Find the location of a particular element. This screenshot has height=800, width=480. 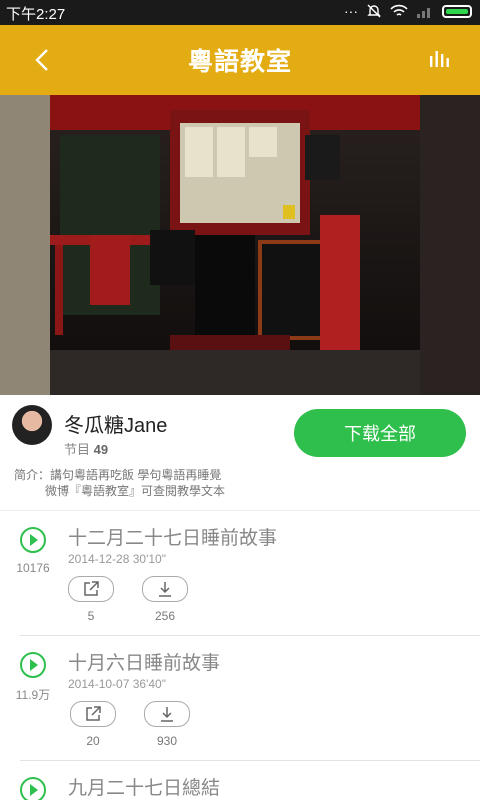

episode-title: 十月六日睡前故事 is located at coordinates (144, 661).